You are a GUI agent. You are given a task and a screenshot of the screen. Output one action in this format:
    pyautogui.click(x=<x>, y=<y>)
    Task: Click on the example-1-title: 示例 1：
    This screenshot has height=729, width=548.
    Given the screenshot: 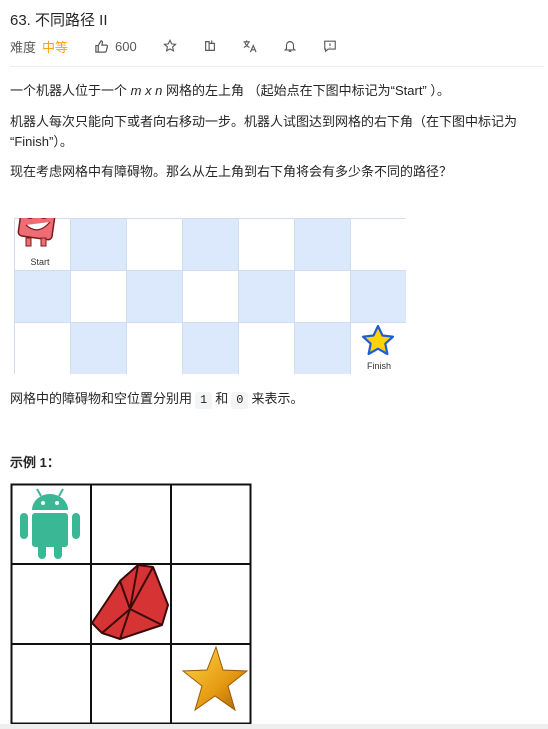 What is the action you would take?
    pyautogui.click(x=35, y=462)
    